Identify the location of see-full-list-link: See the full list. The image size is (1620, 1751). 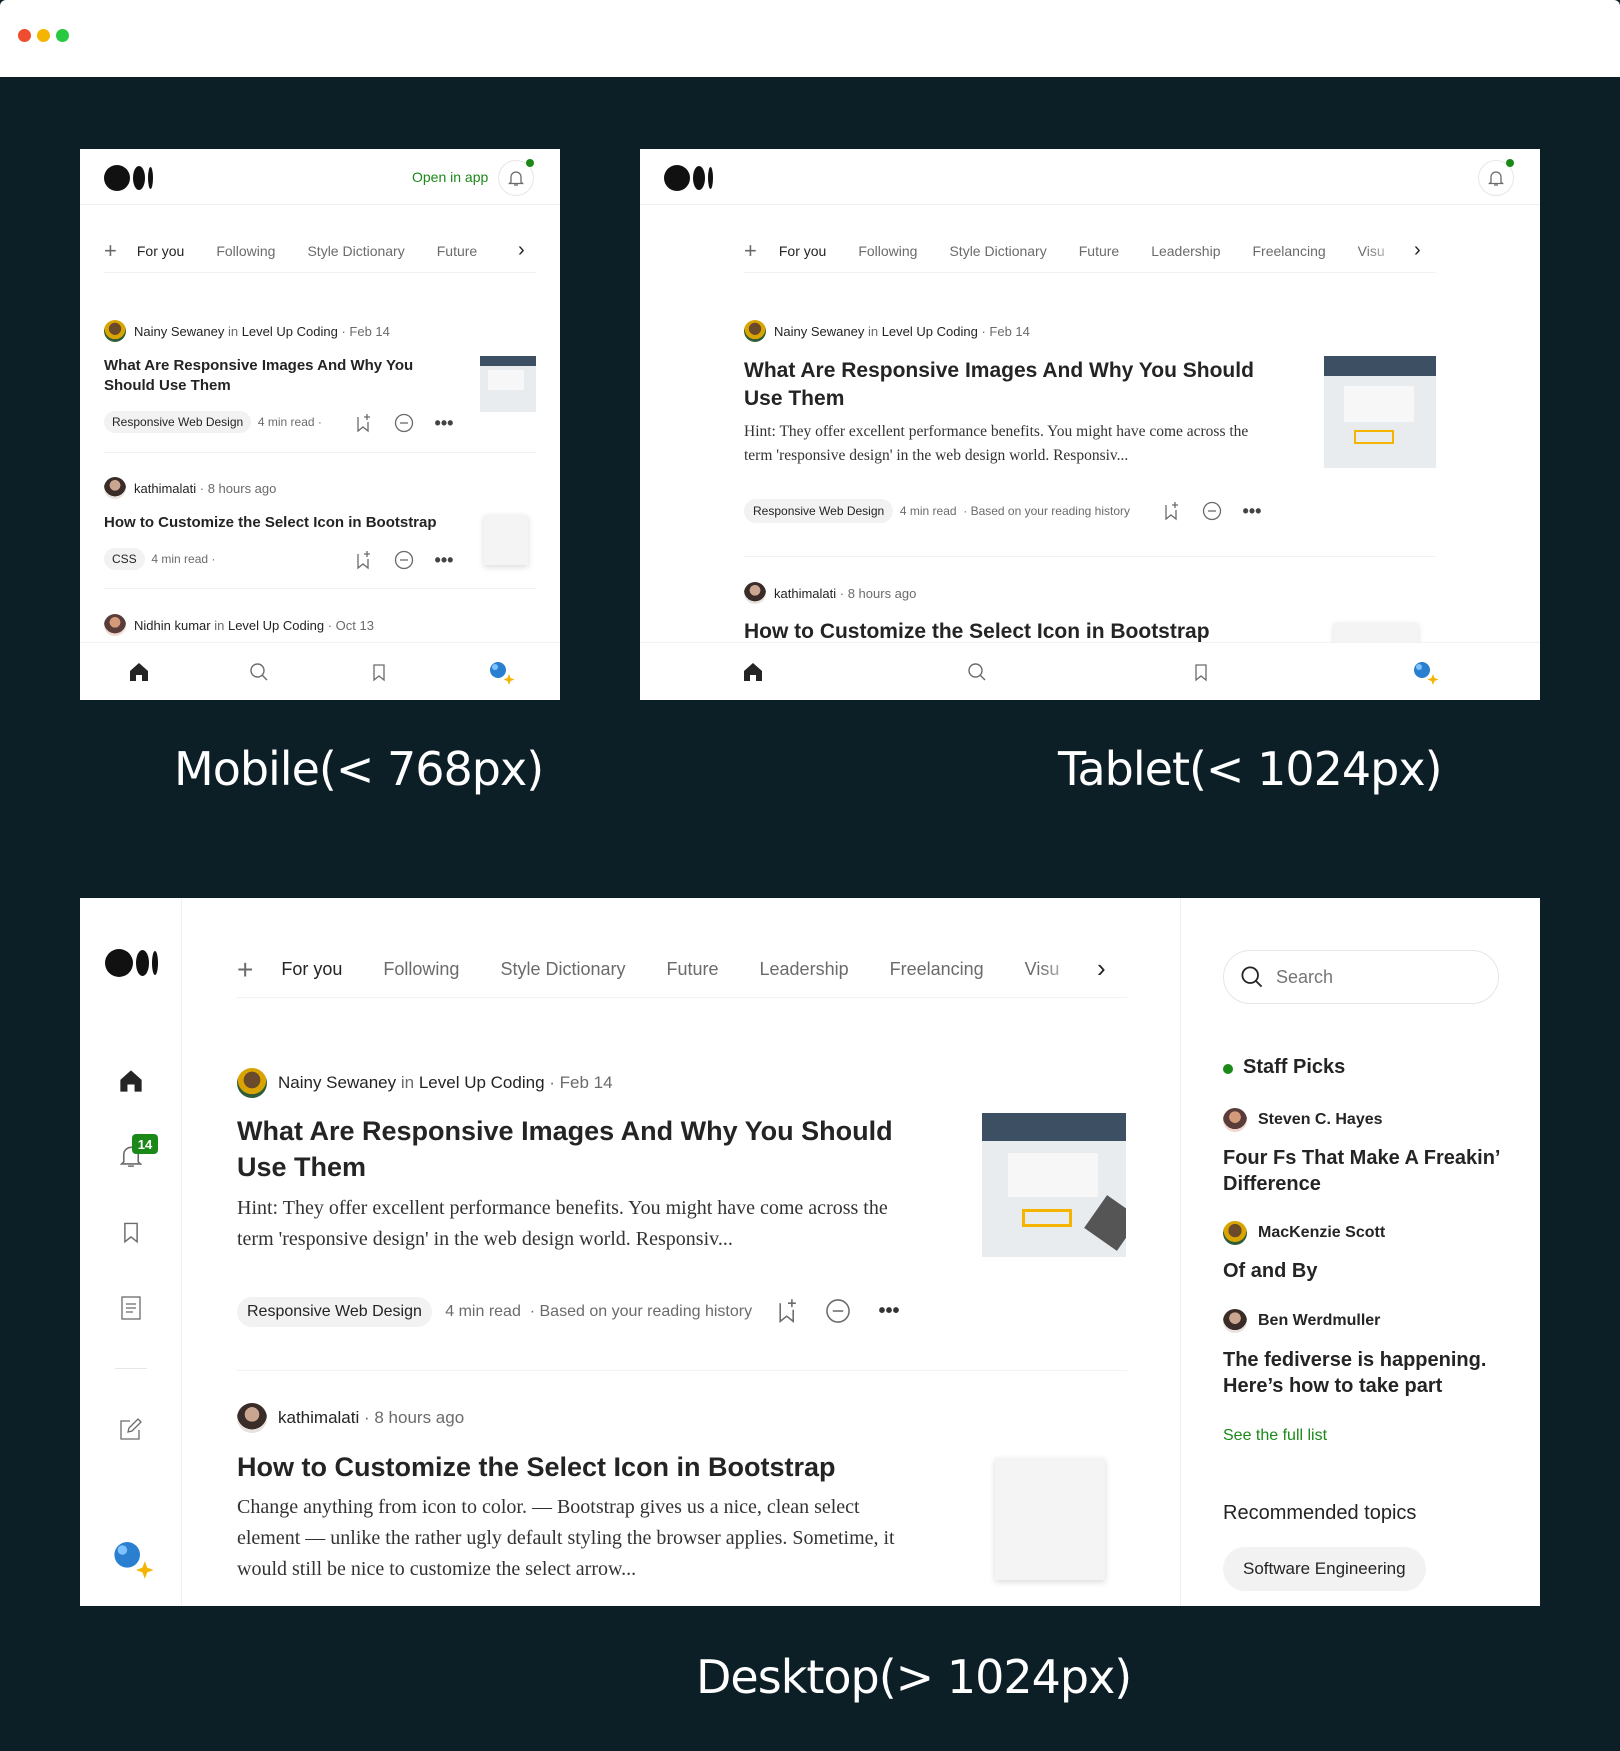
(1275, 1436).